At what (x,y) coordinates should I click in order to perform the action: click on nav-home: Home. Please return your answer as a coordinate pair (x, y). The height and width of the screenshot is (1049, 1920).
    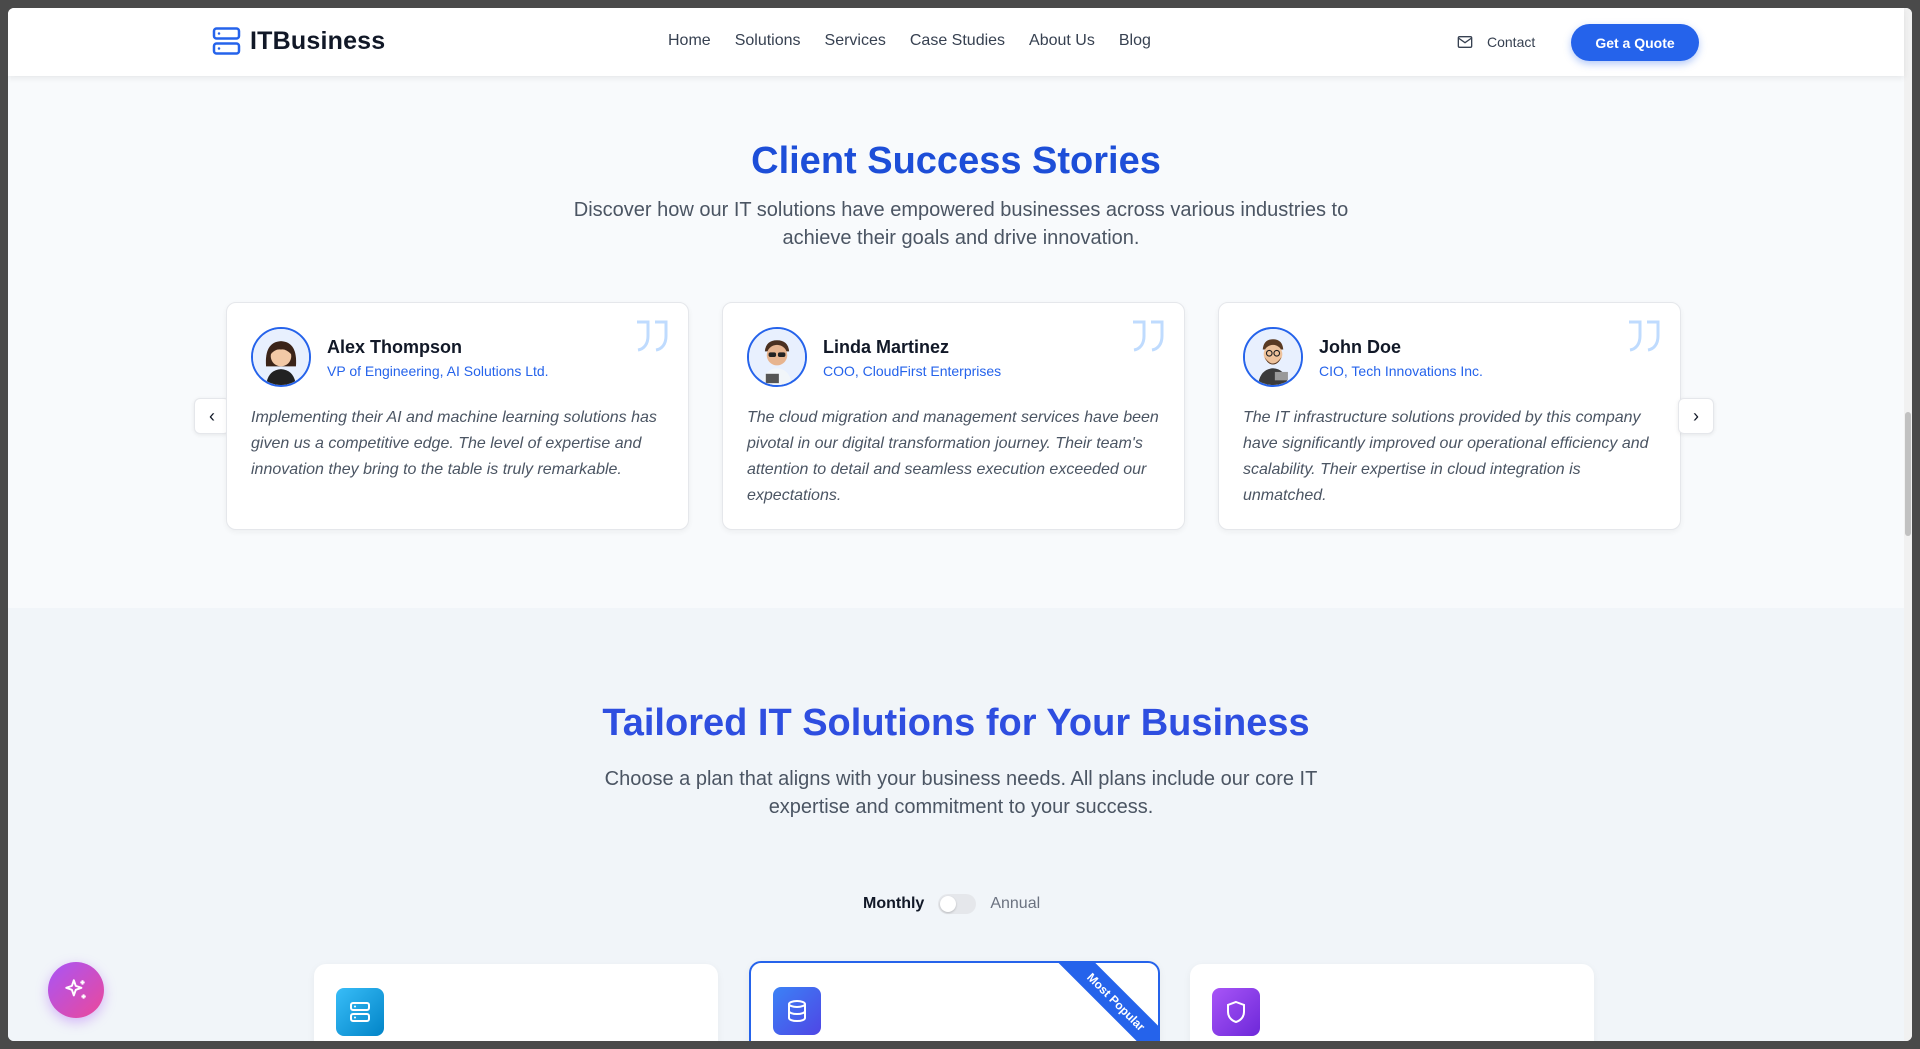
    Looking at the image, I should click on (689, 41).